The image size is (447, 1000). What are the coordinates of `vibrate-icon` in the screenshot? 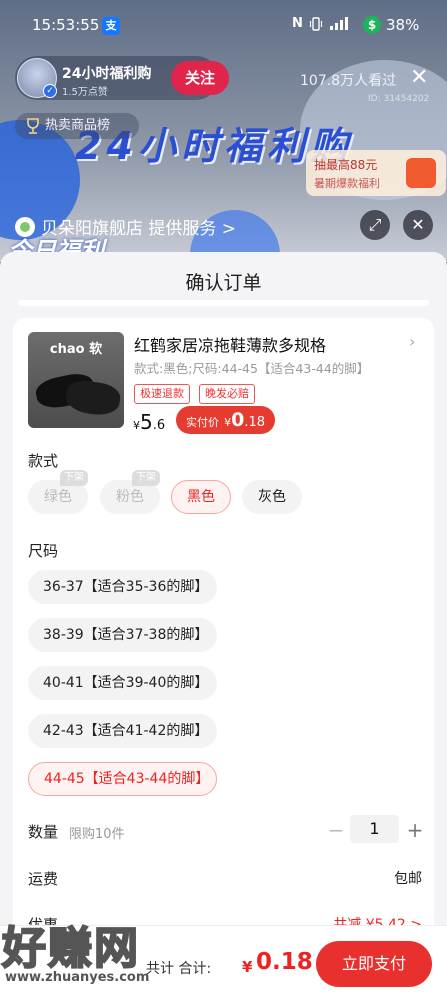 It's located at (315, 23).